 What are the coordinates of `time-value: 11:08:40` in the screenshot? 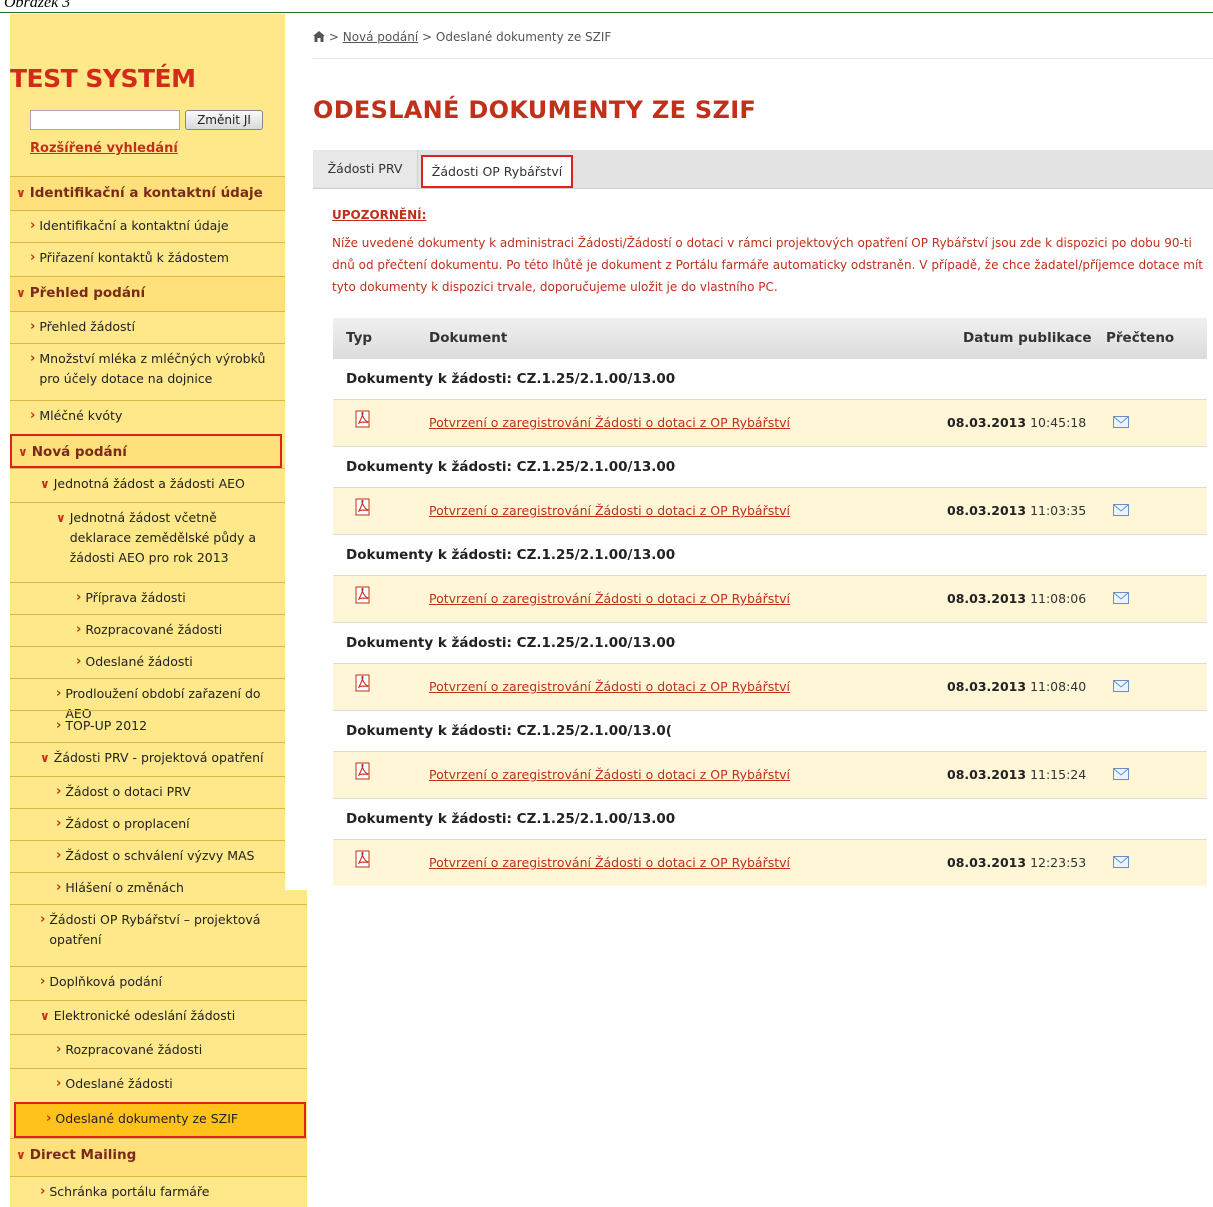 It's located at (1058, 686).